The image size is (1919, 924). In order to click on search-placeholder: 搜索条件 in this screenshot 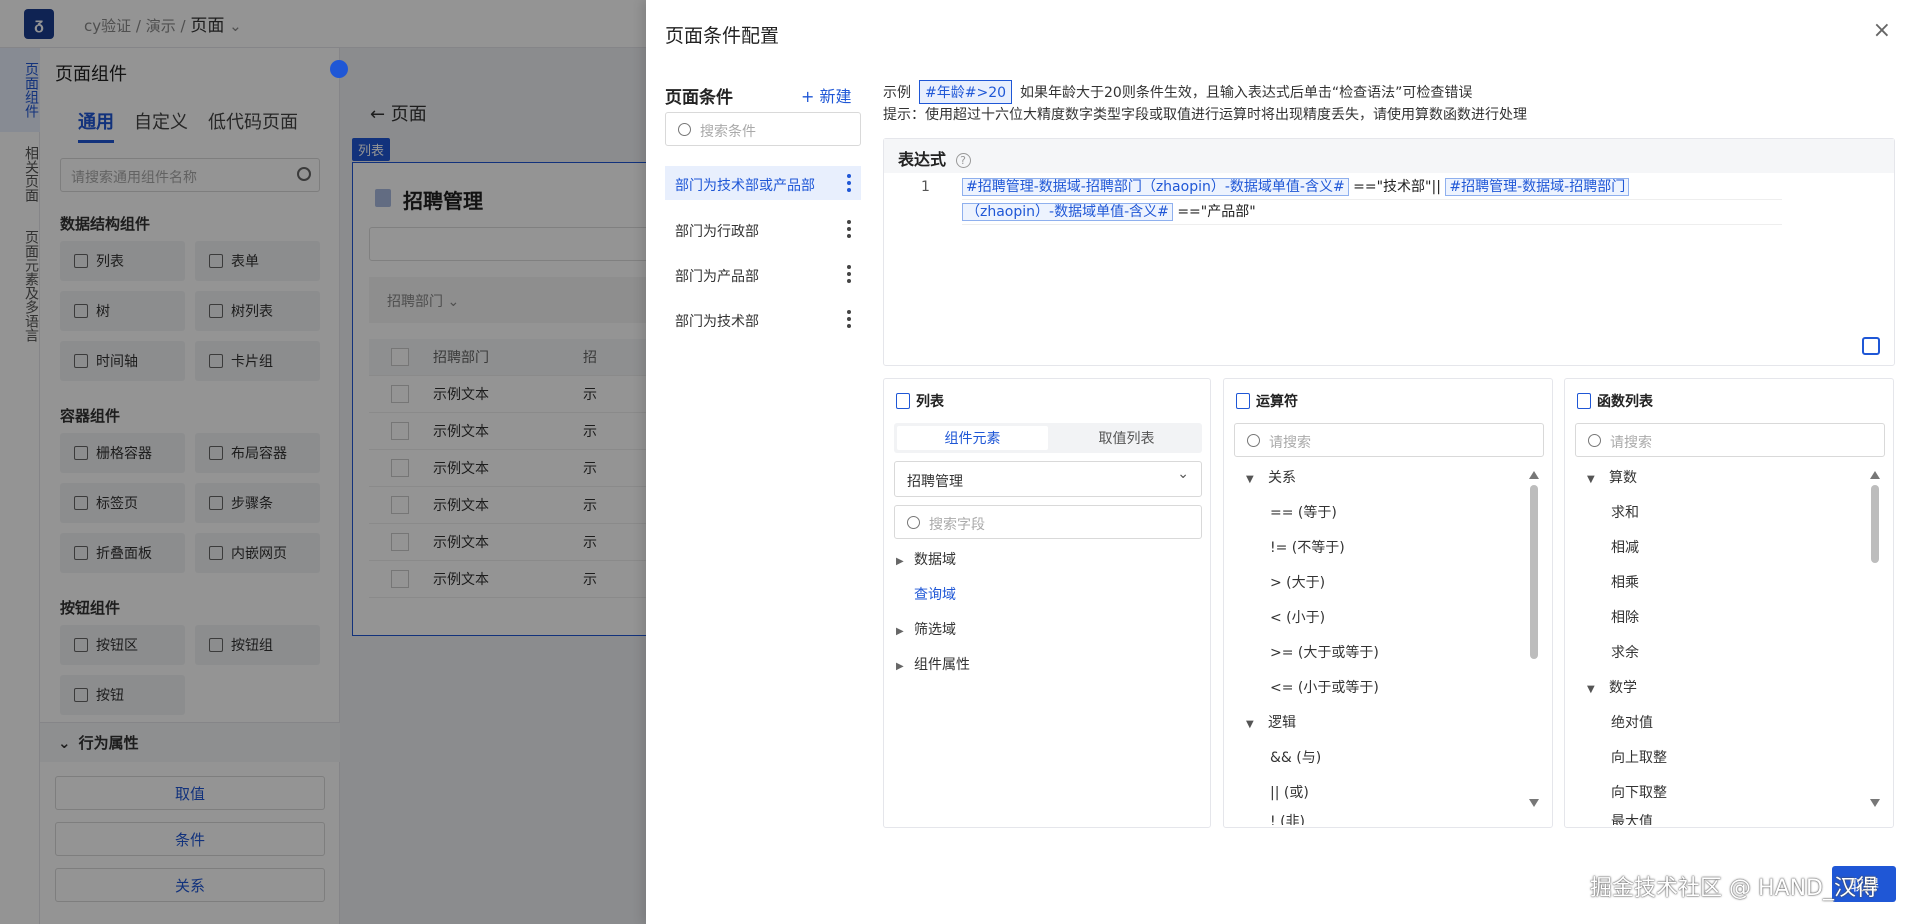, I will do `click(728, 132)`.